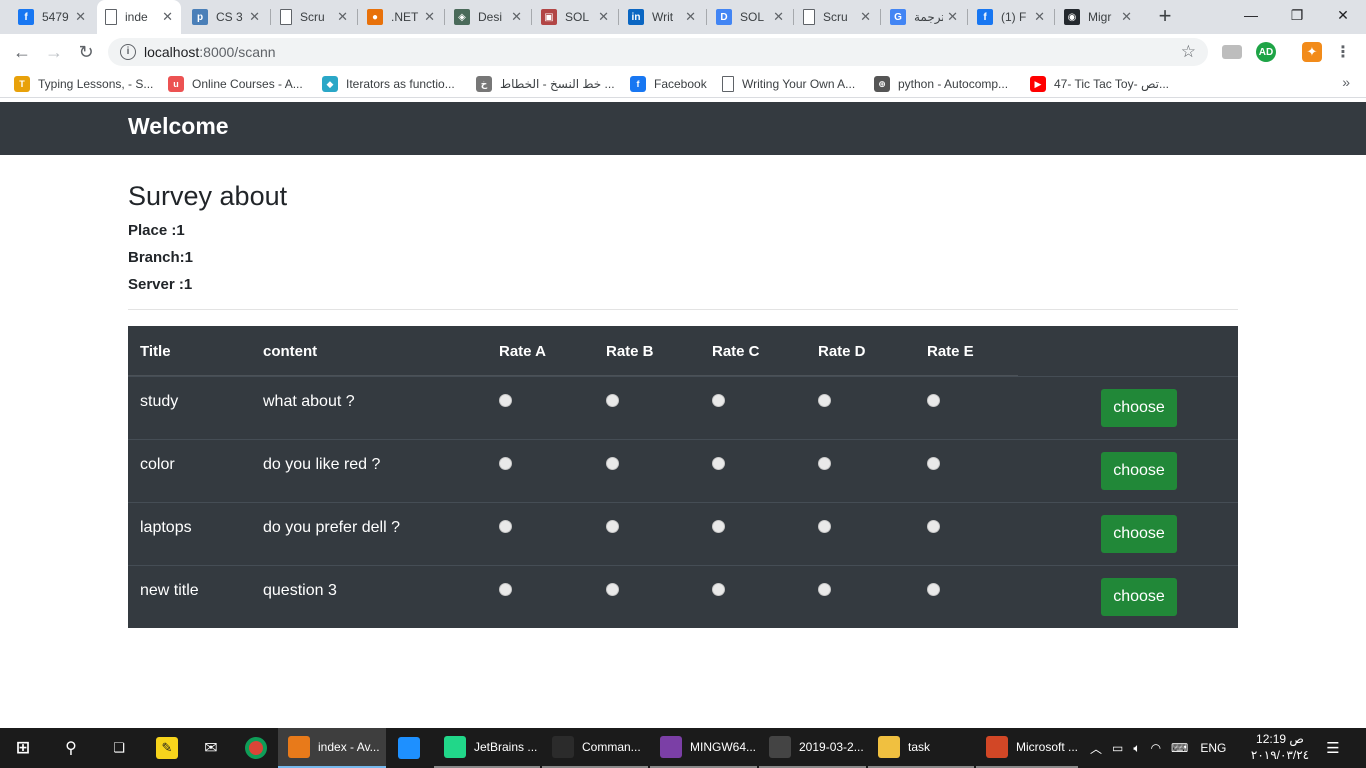  I want to click on browser-tab: in Writ ✕, so click(662, 17).